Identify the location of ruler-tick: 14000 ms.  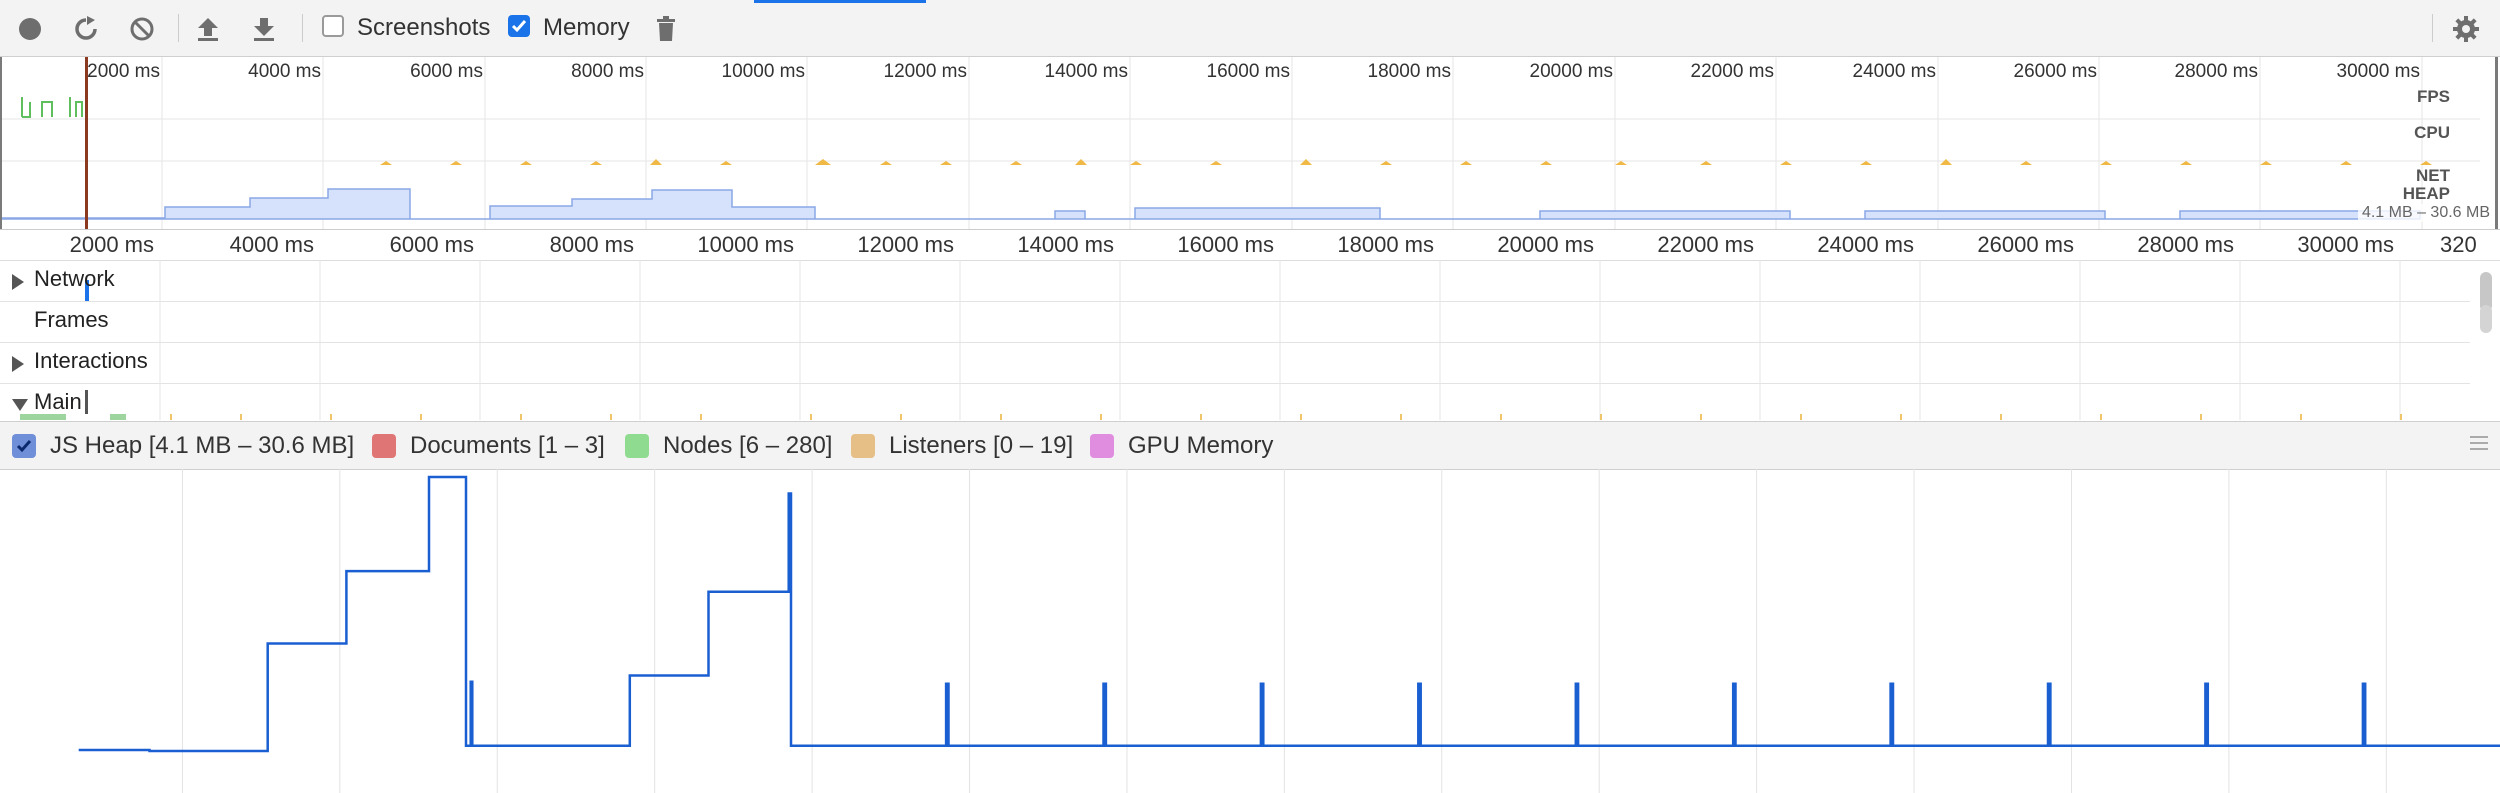
(1065, 244).